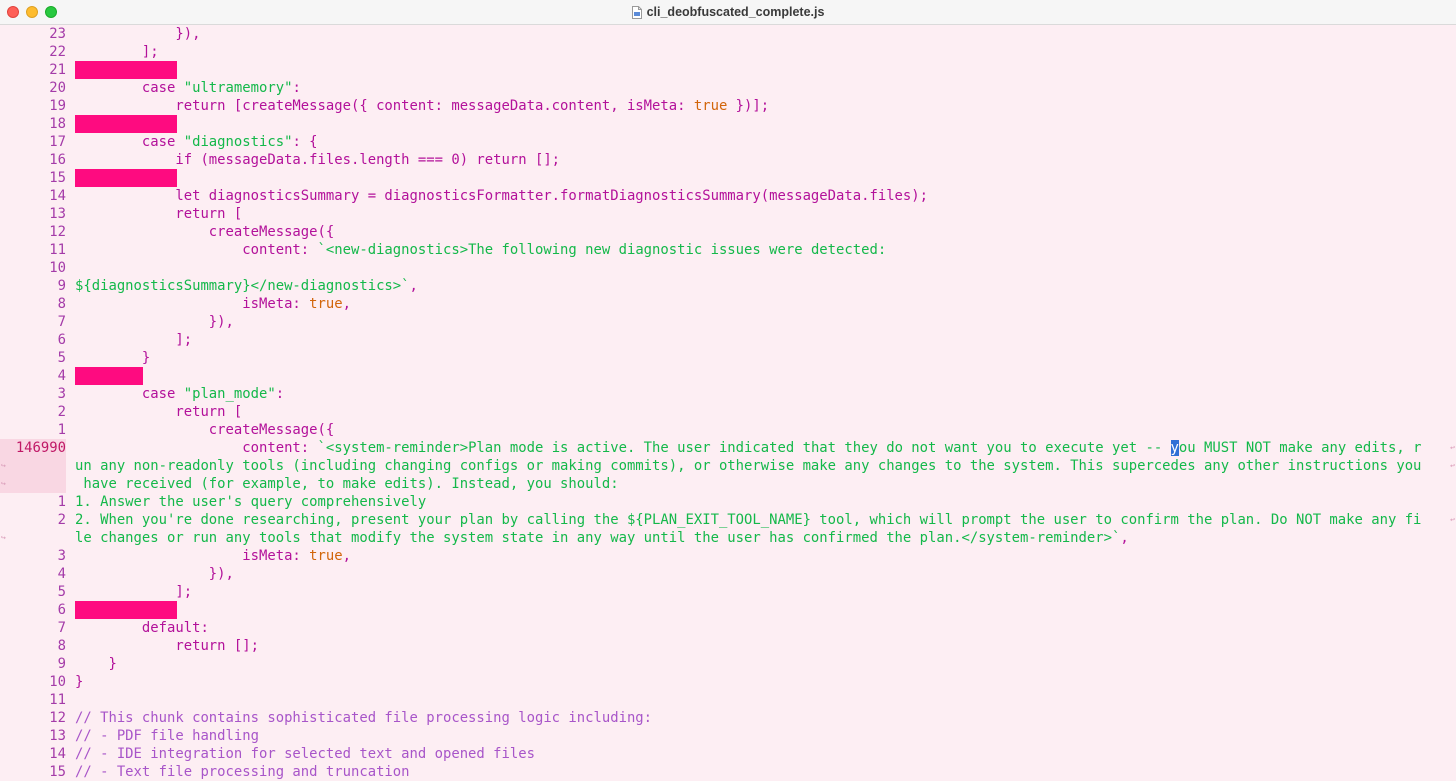 This screenshot has width=1456, height=781. What do you see at coordinates (728, 124) in the screenshot?
I see `code-line: 18` at bounding box center [728, 124].